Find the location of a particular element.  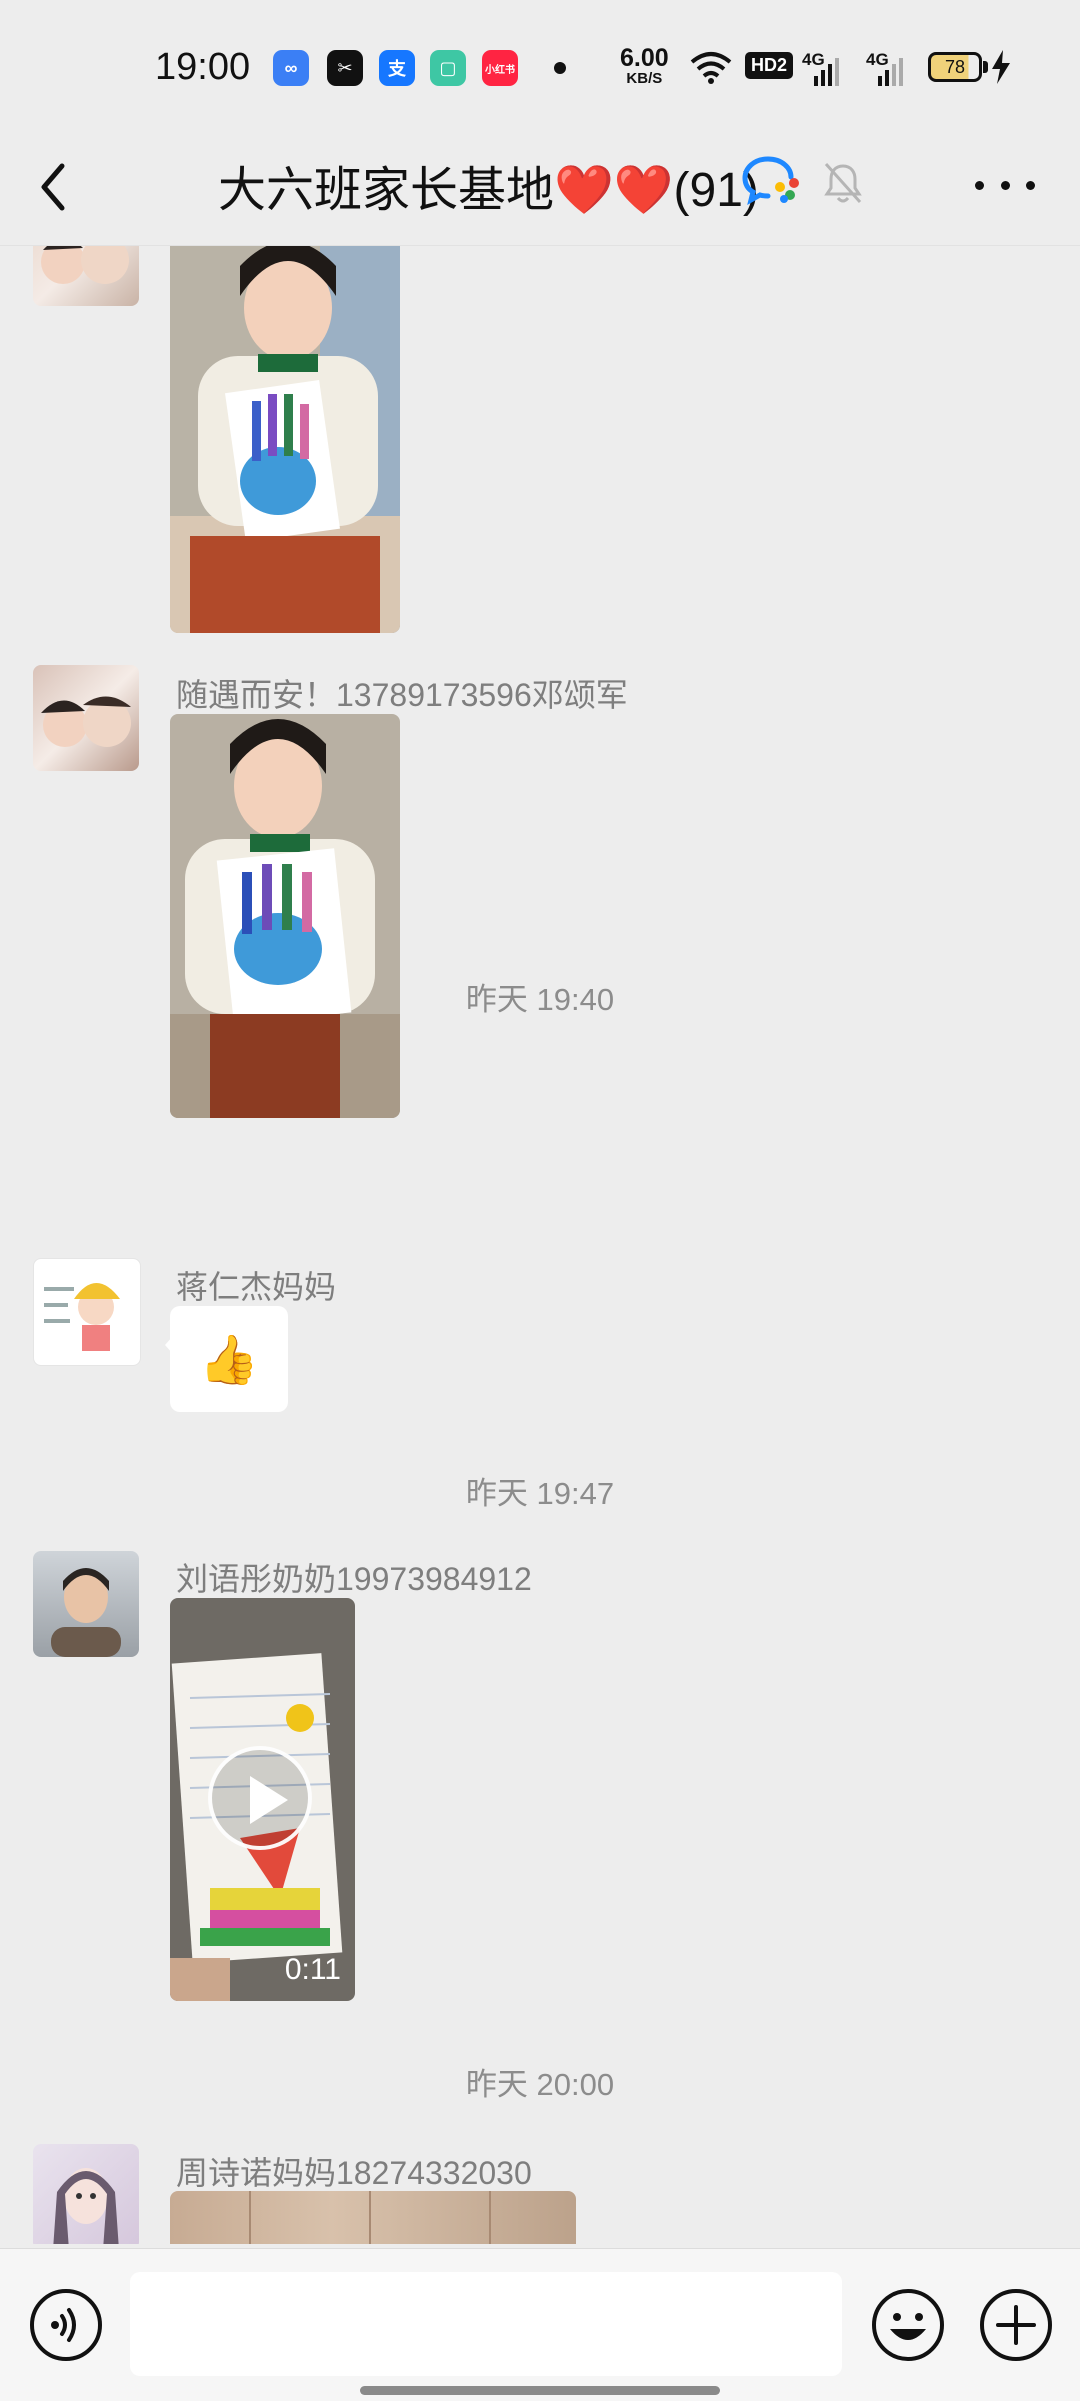

more-functions-button is located at coordinates (1016, 2325).